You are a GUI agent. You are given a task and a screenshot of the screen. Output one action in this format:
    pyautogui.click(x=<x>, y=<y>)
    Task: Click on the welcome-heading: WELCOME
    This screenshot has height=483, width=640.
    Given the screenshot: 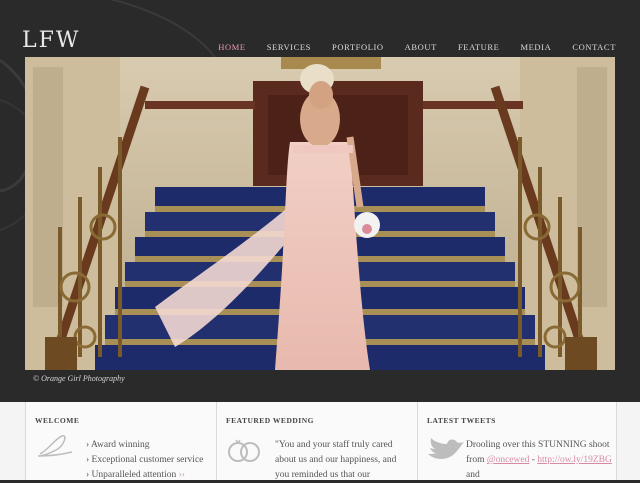 What is the action you would take?
    pyautogui.click(x=57, y=420)
    